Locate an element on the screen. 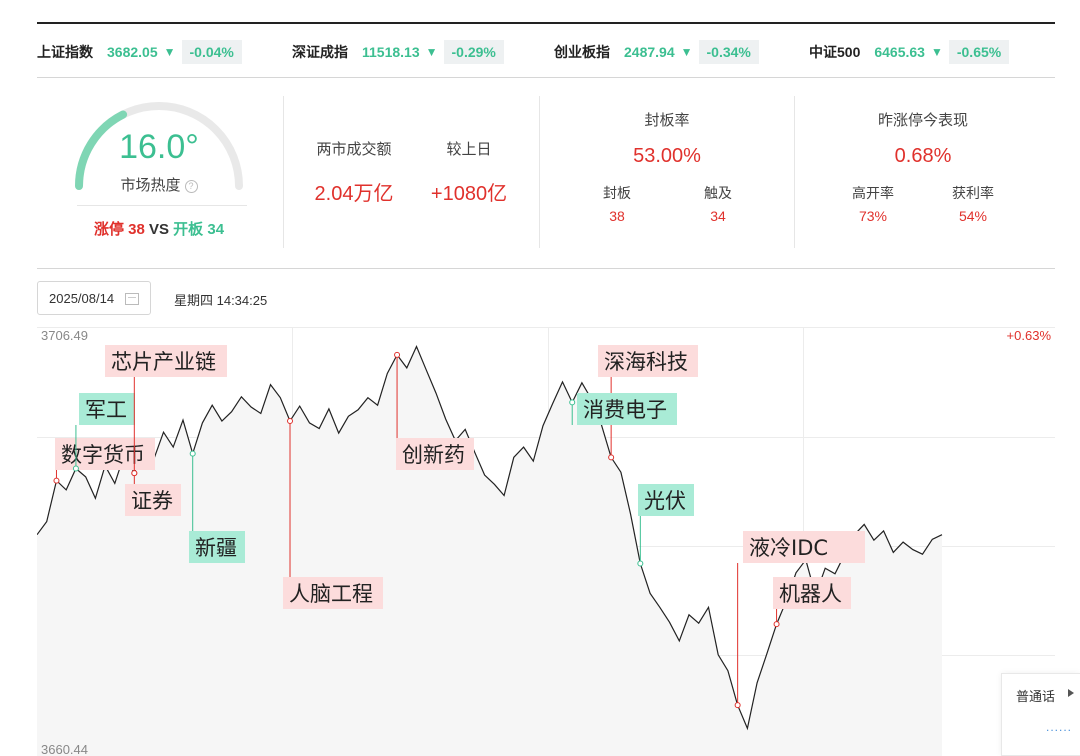  date-picker: 2025/08/14 is located at coordinates (94, 298).